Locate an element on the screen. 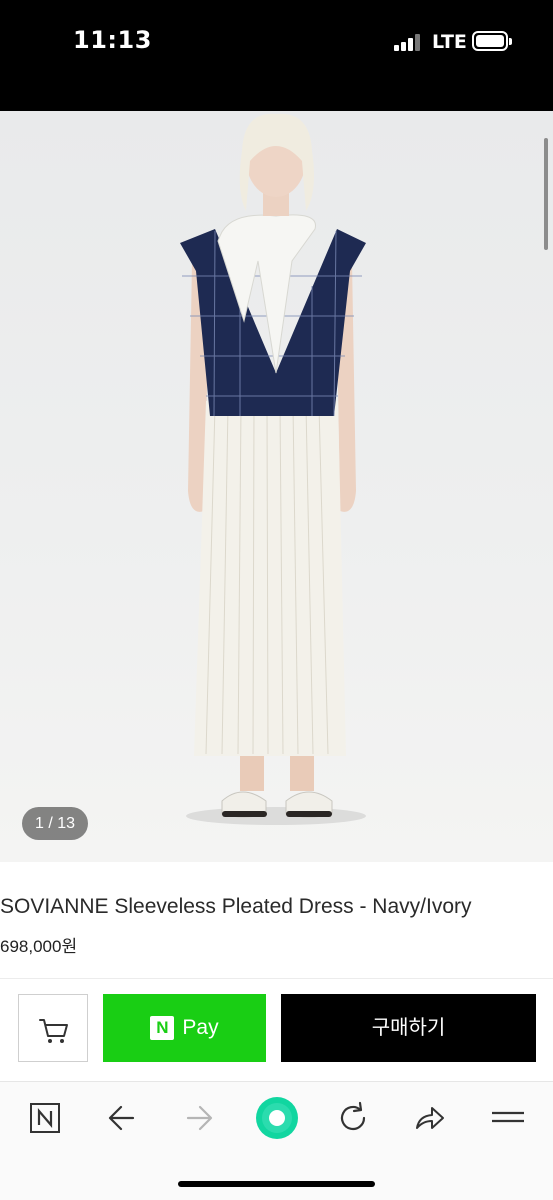 This screenshot has height=1200, width=553. signal-icon is located at coordinates (409, 42).